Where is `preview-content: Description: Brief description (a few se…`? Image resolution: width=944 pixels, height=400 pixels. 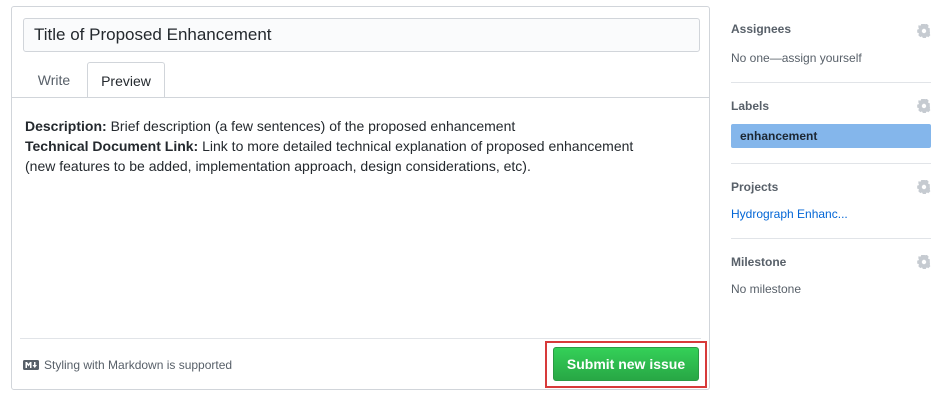 preview-content: Description: Brief description (a few se… is located at coordinates (360, 146).